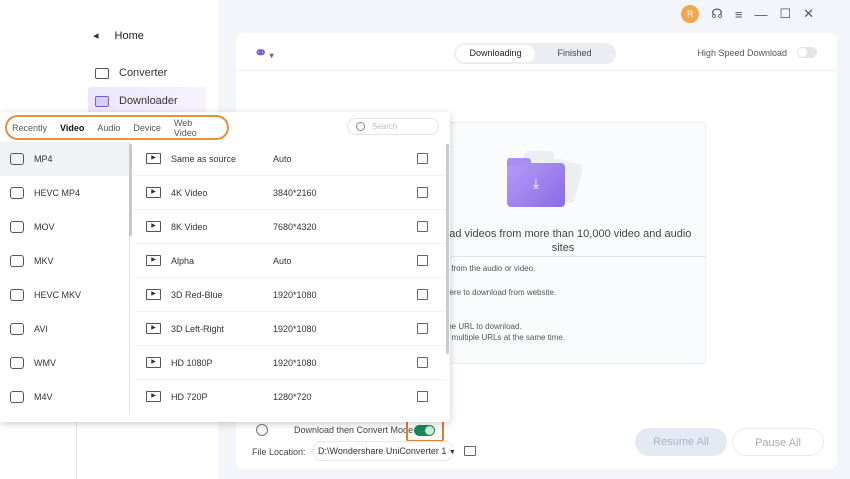  What do you see at coordinates (505, 337) in the screenshot?
I see `instruction-line: d multiple URLs at the same time.` at bounding box center [505, 337].